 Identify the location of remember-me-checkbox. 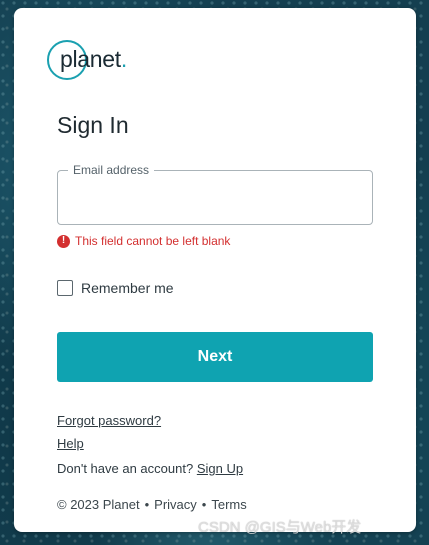
(65, 288).